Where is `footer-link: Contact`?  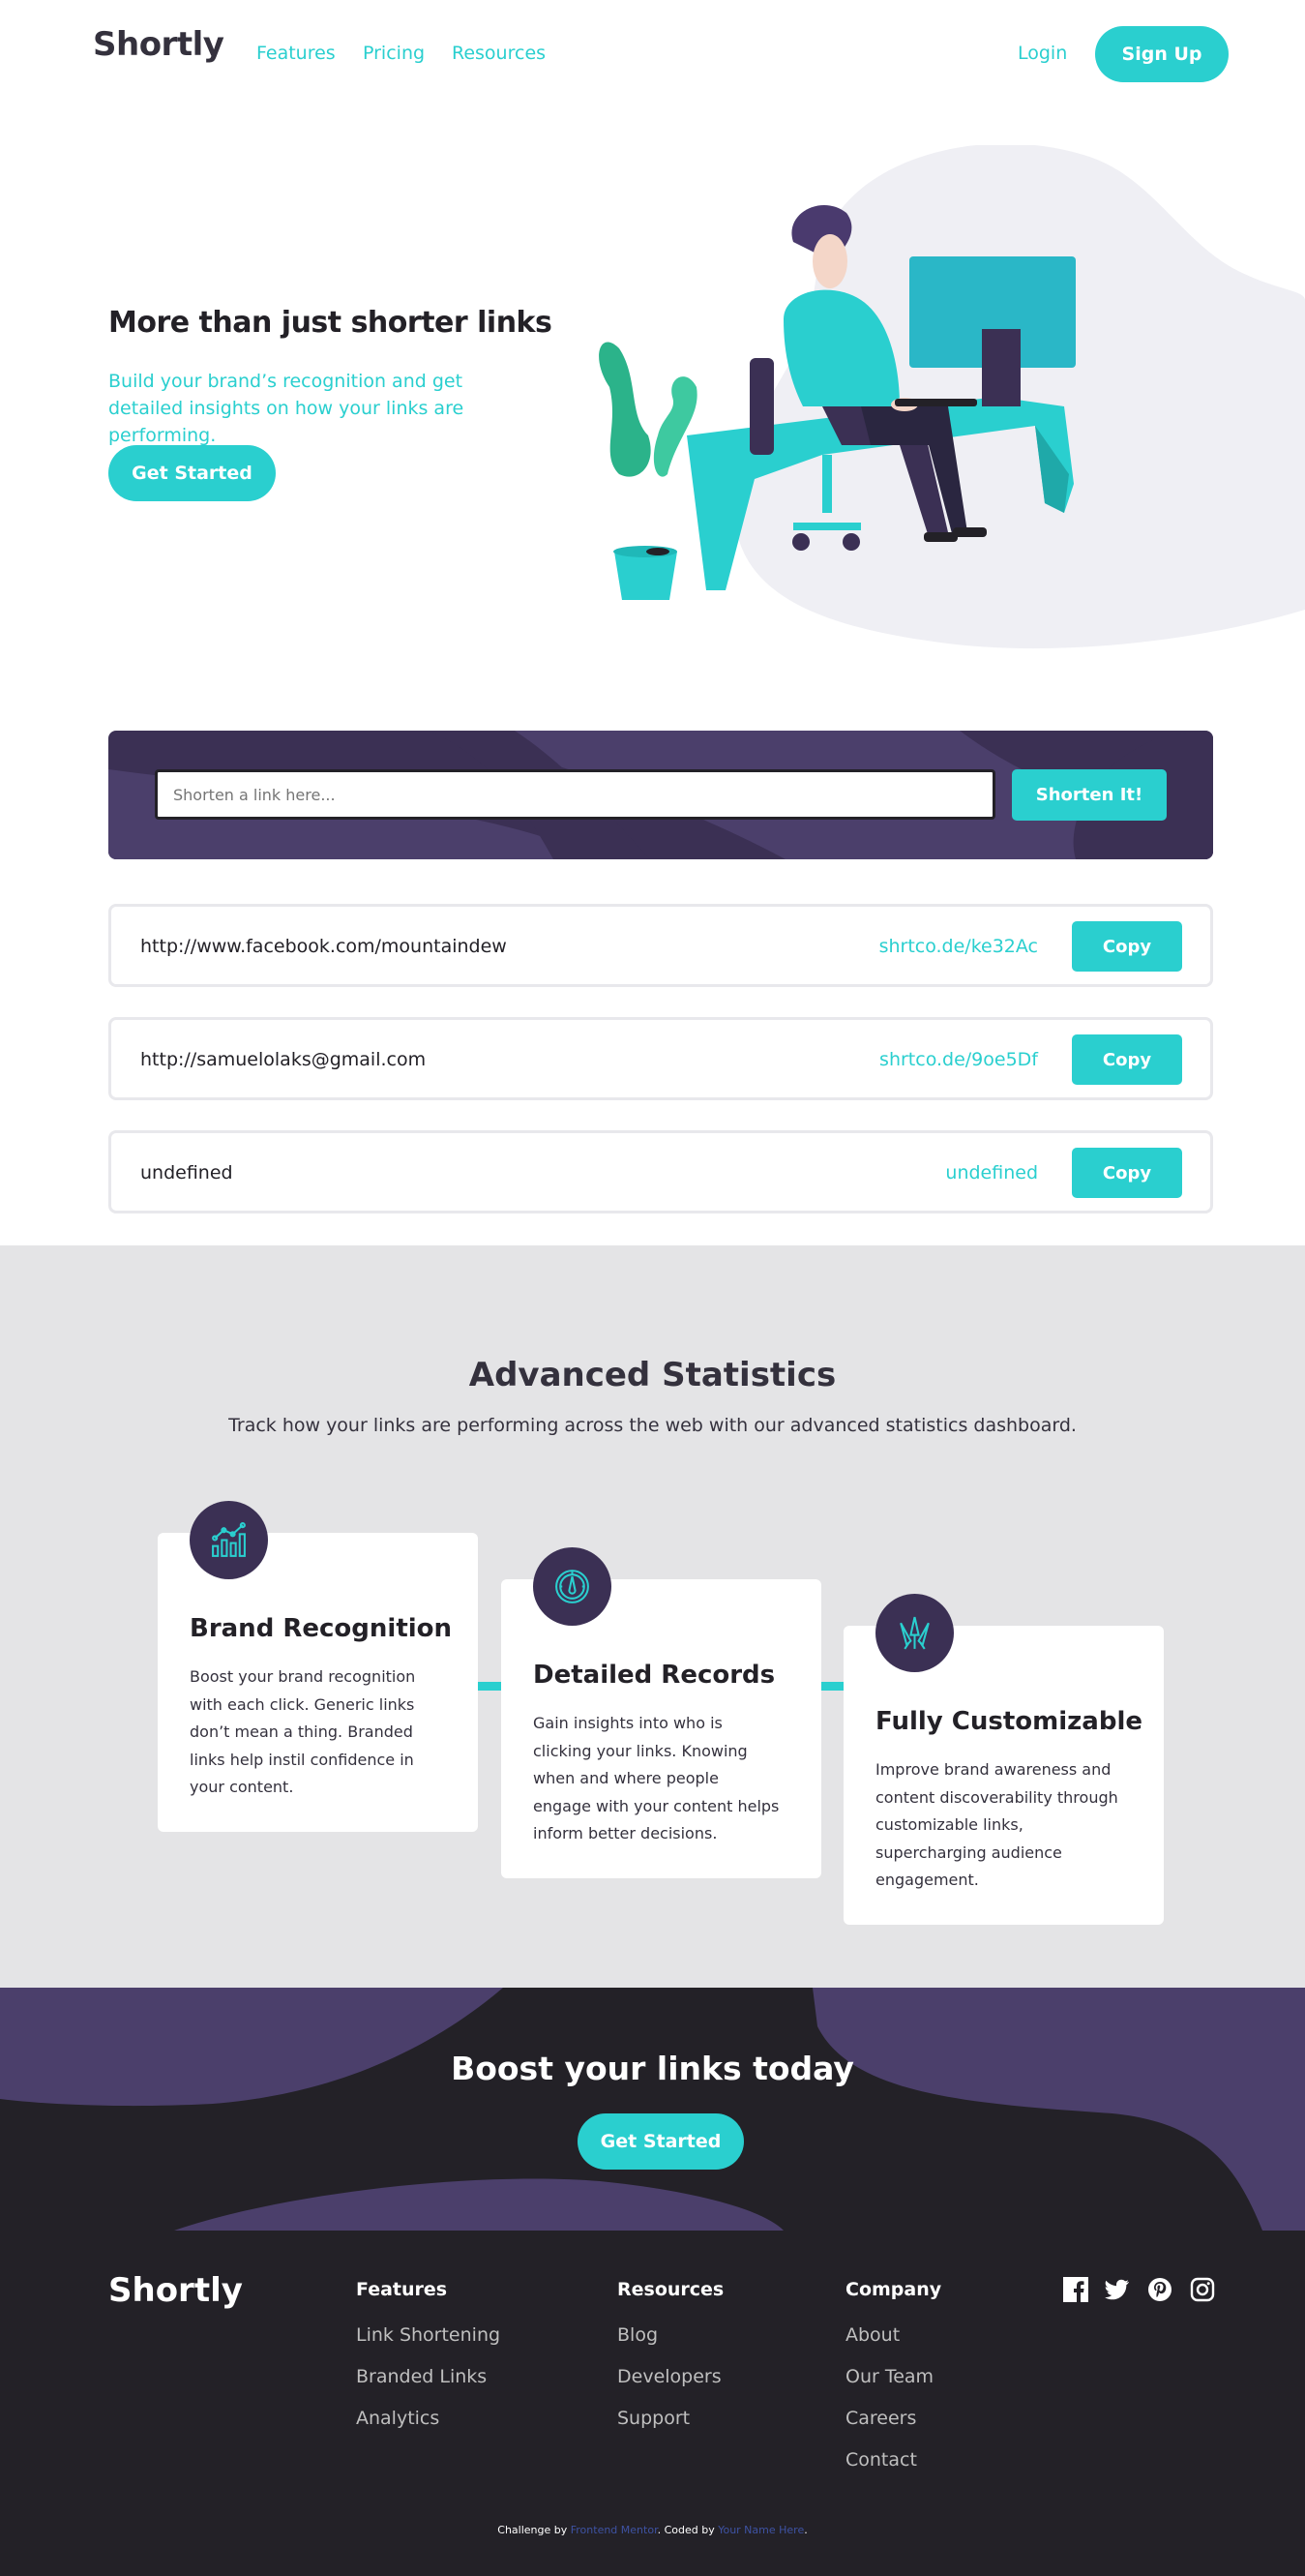 footer-link: Contact is located at coordinates (893, 2459).